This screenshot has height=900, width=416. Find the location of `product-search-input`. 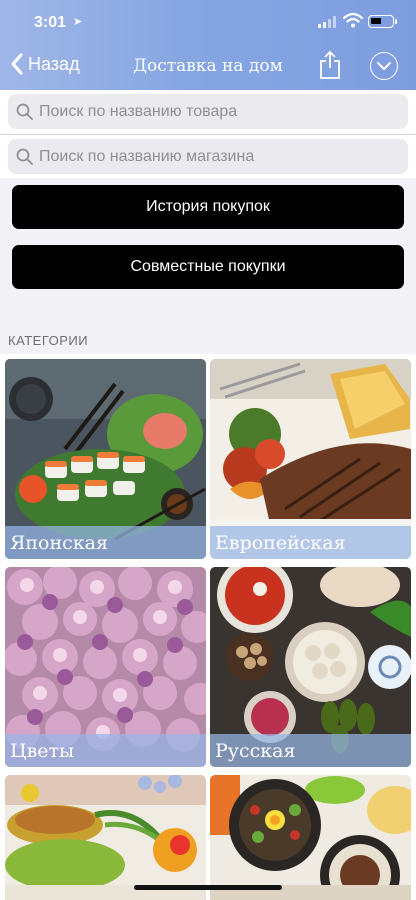

product-search-input is located at coordinates (223, 111).